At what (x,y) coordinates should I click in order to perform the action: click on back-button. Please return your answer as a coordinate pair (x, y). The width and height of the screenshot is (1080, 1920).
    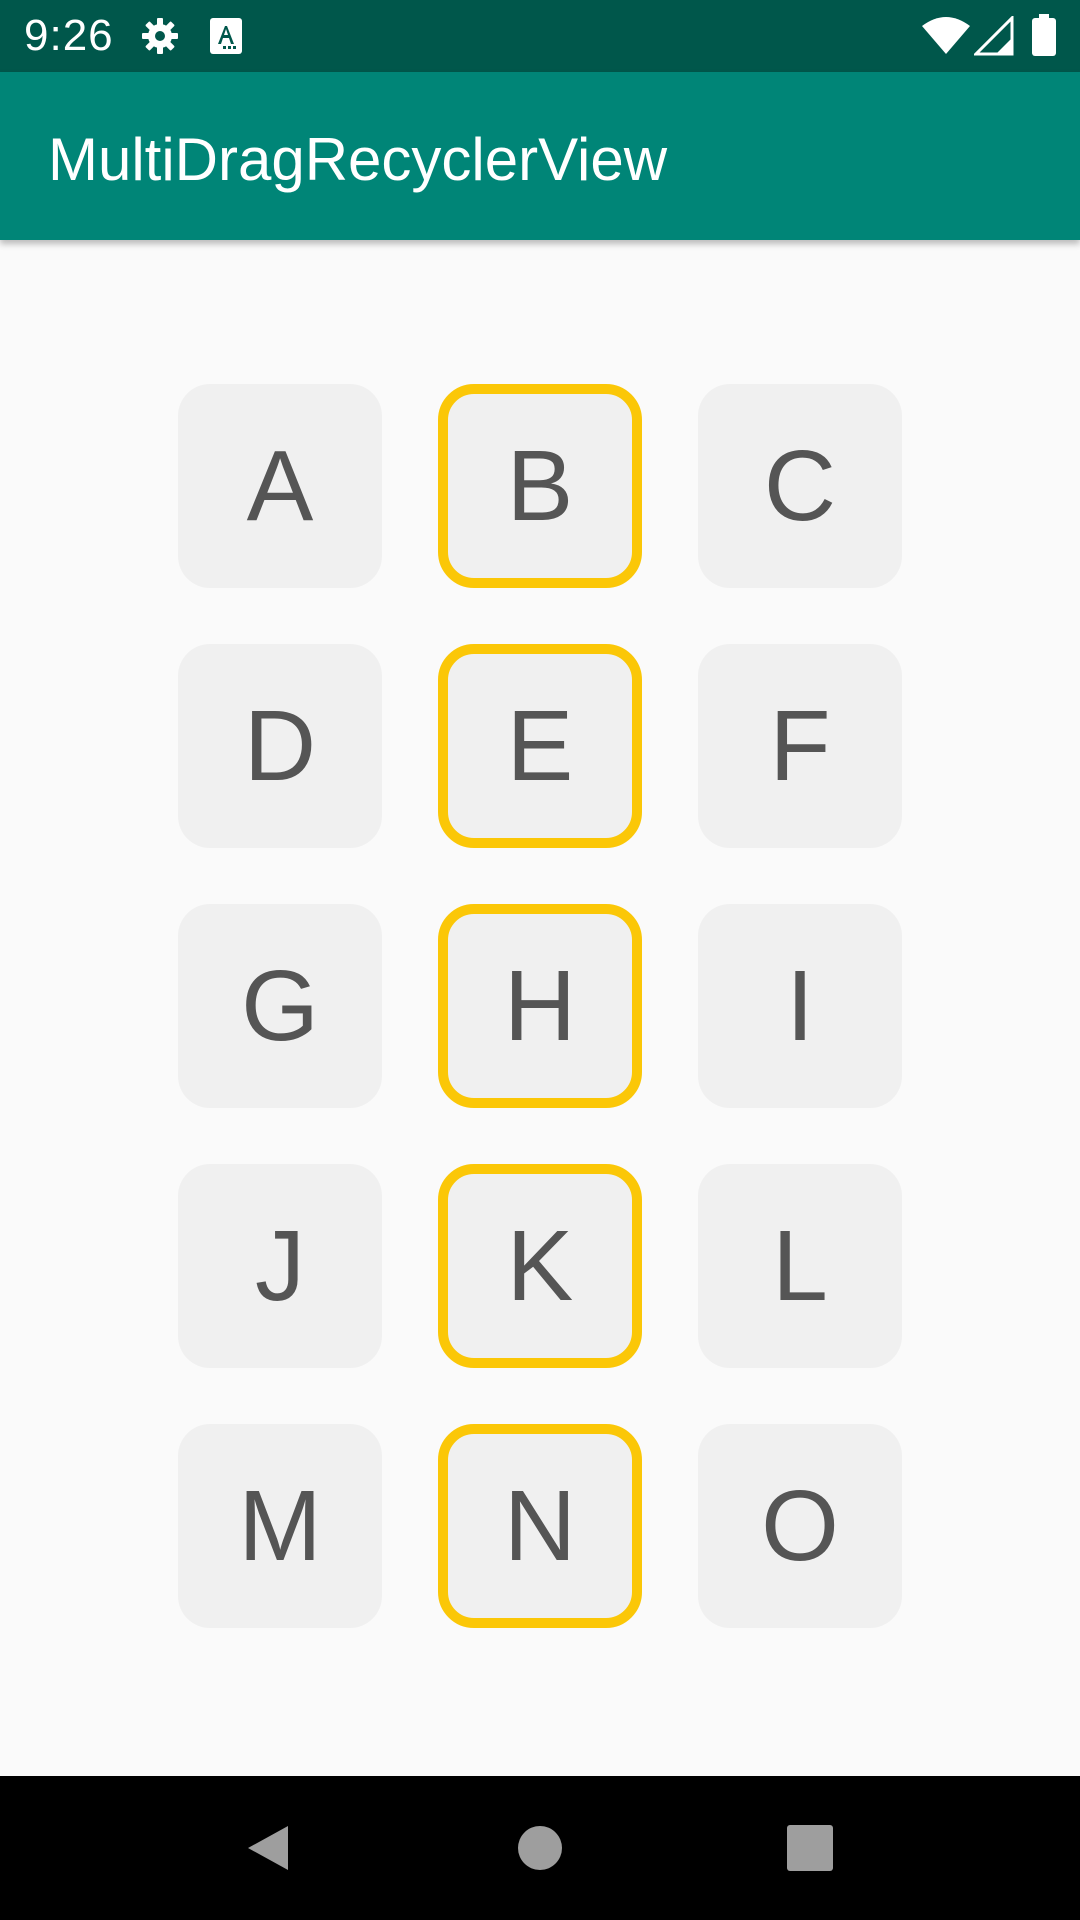
    Looking at the image, I should click on (268, 1848).